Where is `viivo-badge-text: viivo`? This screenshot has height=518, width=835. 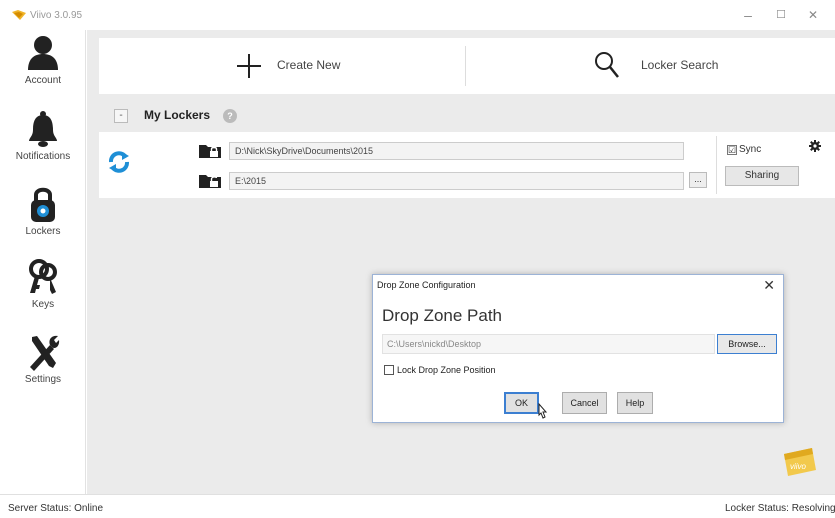
viivo-badge-text: viivo is located at coordinates (798, 466).